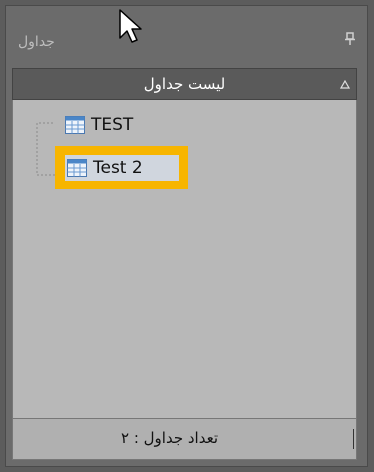  What do you see at coordinates (186, 37) in the screenshot?
I see `panel-header: جداول` at bounding box center [186, 37].